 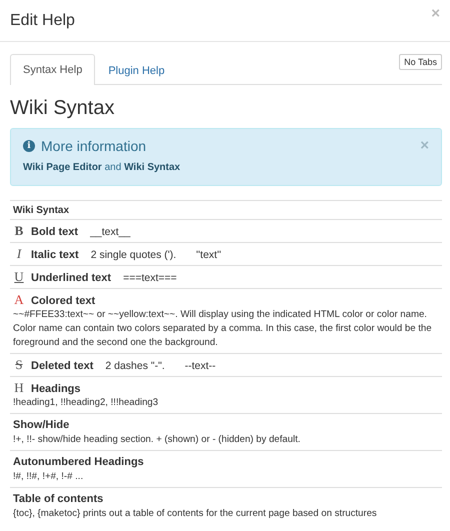 I want to click on tab: Syntax Help, so click(x=53, y=69).